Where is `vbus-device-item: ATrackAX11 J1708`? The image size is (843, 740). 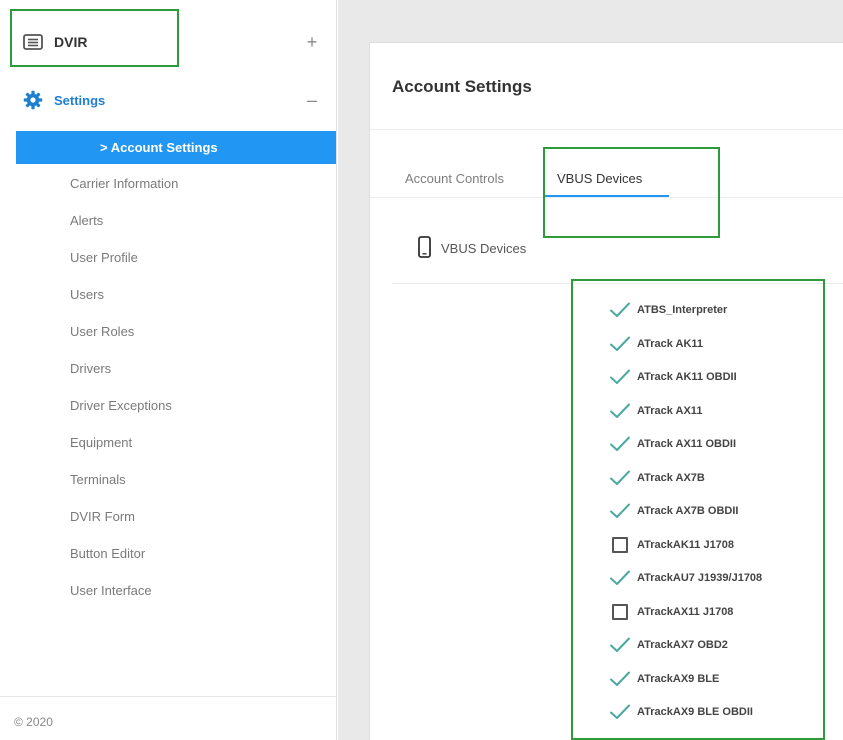 vbus-device-item: ATrackAX11 J1708 is located at coordinates (685, 619).